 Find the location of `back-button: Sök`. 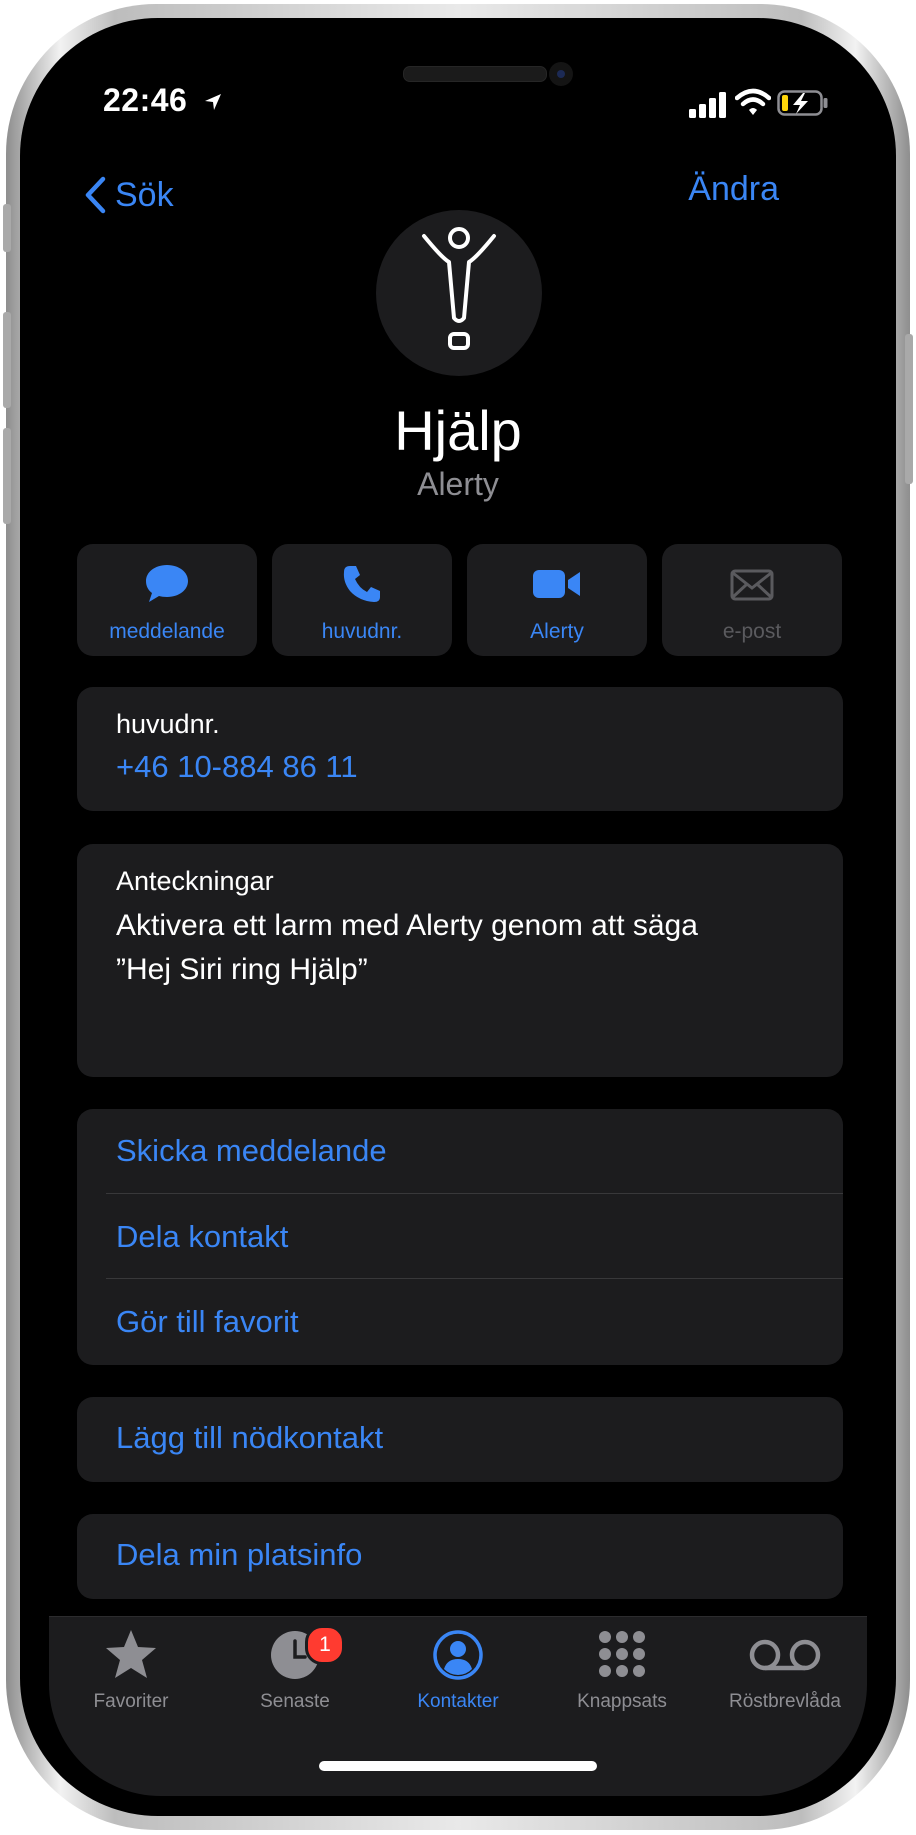

back-button: Sök is located at coordinates (128, 195).